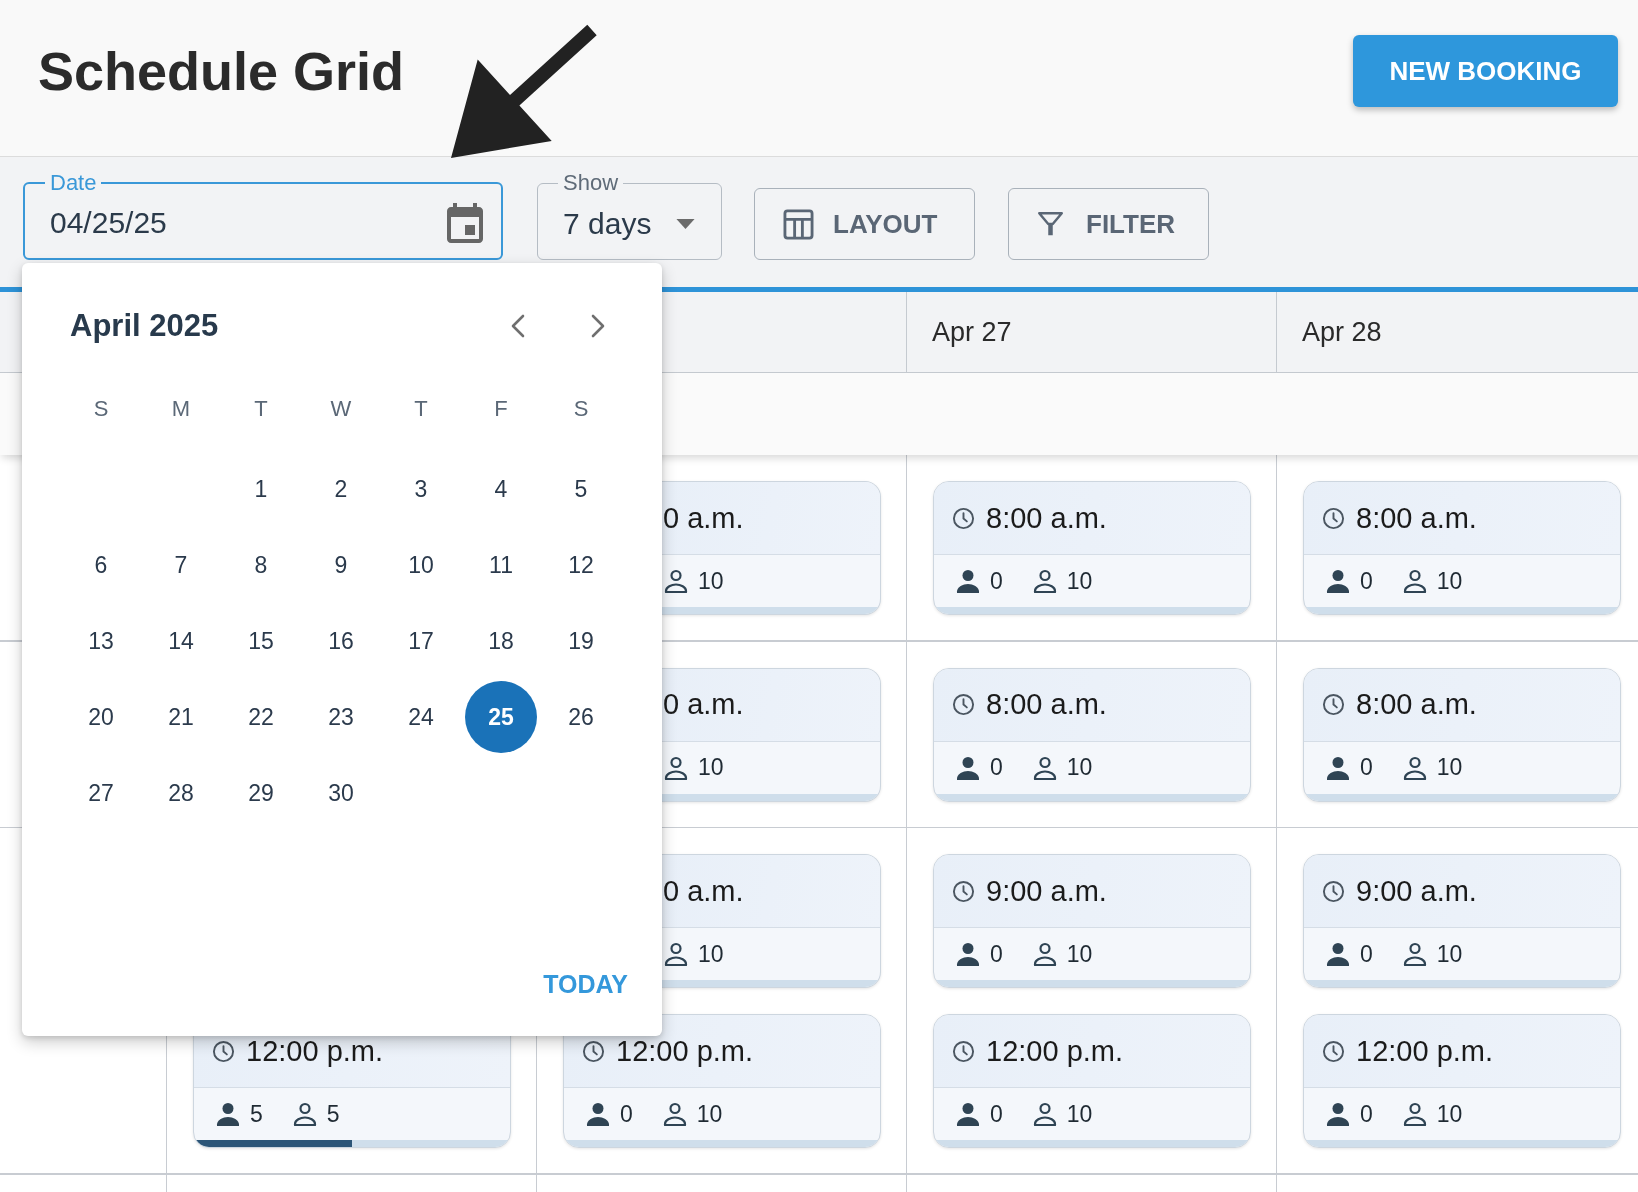  Describe the element at coordinates (101, 565) in the screenshot. I see `calendar-day: 6` at that location.